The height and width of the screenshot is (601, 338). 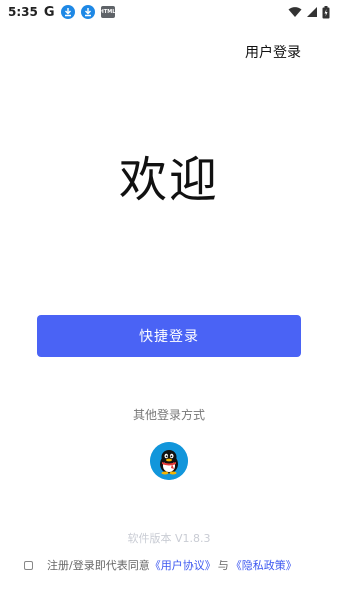 What do you see at coordinates (183, 565) in the screenshot?
I see `user-agreement-link: 《用户协议》` at bounding box center [183, 565].